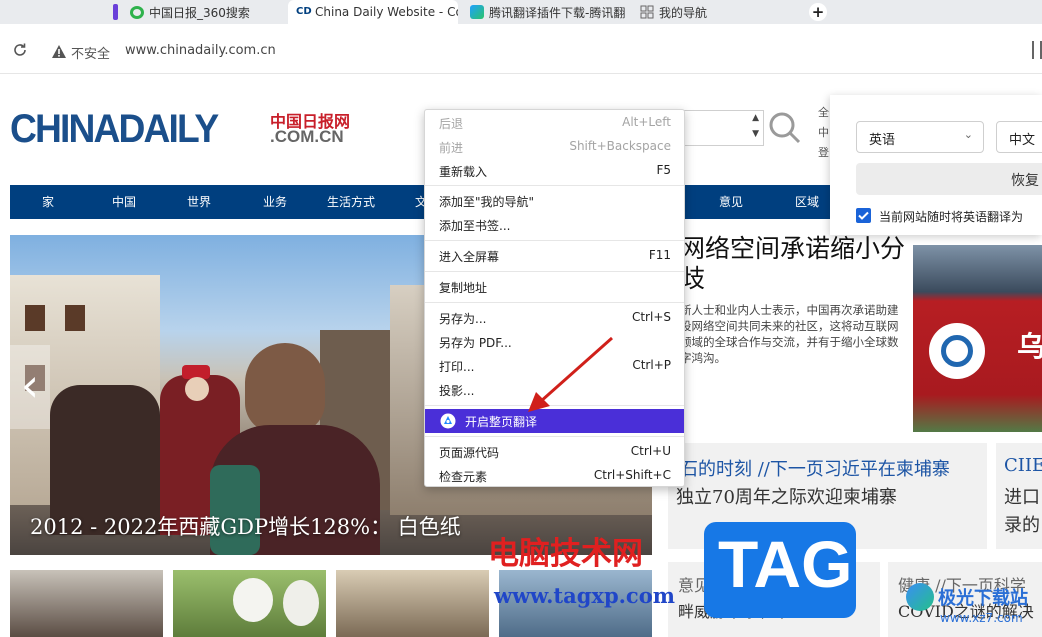  I want to click on header-link-2: 中, so click(823, 132).